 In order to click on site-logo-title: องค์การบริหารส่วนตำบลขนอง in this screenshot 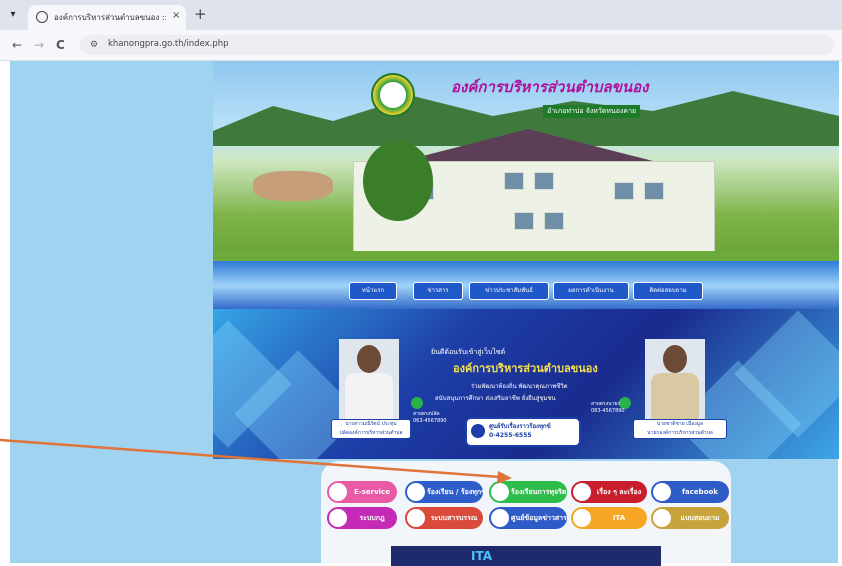, I will do `click(550, 87)`.